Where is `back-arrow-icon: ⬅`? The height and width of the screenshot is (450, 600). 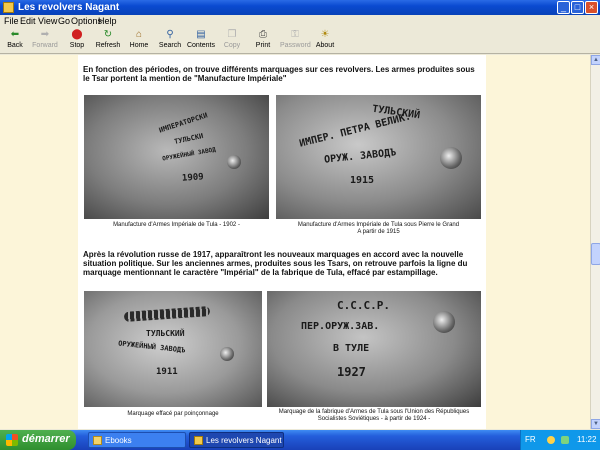 back-arrow-icon: ⬅ is located at coordinates (15, 34).